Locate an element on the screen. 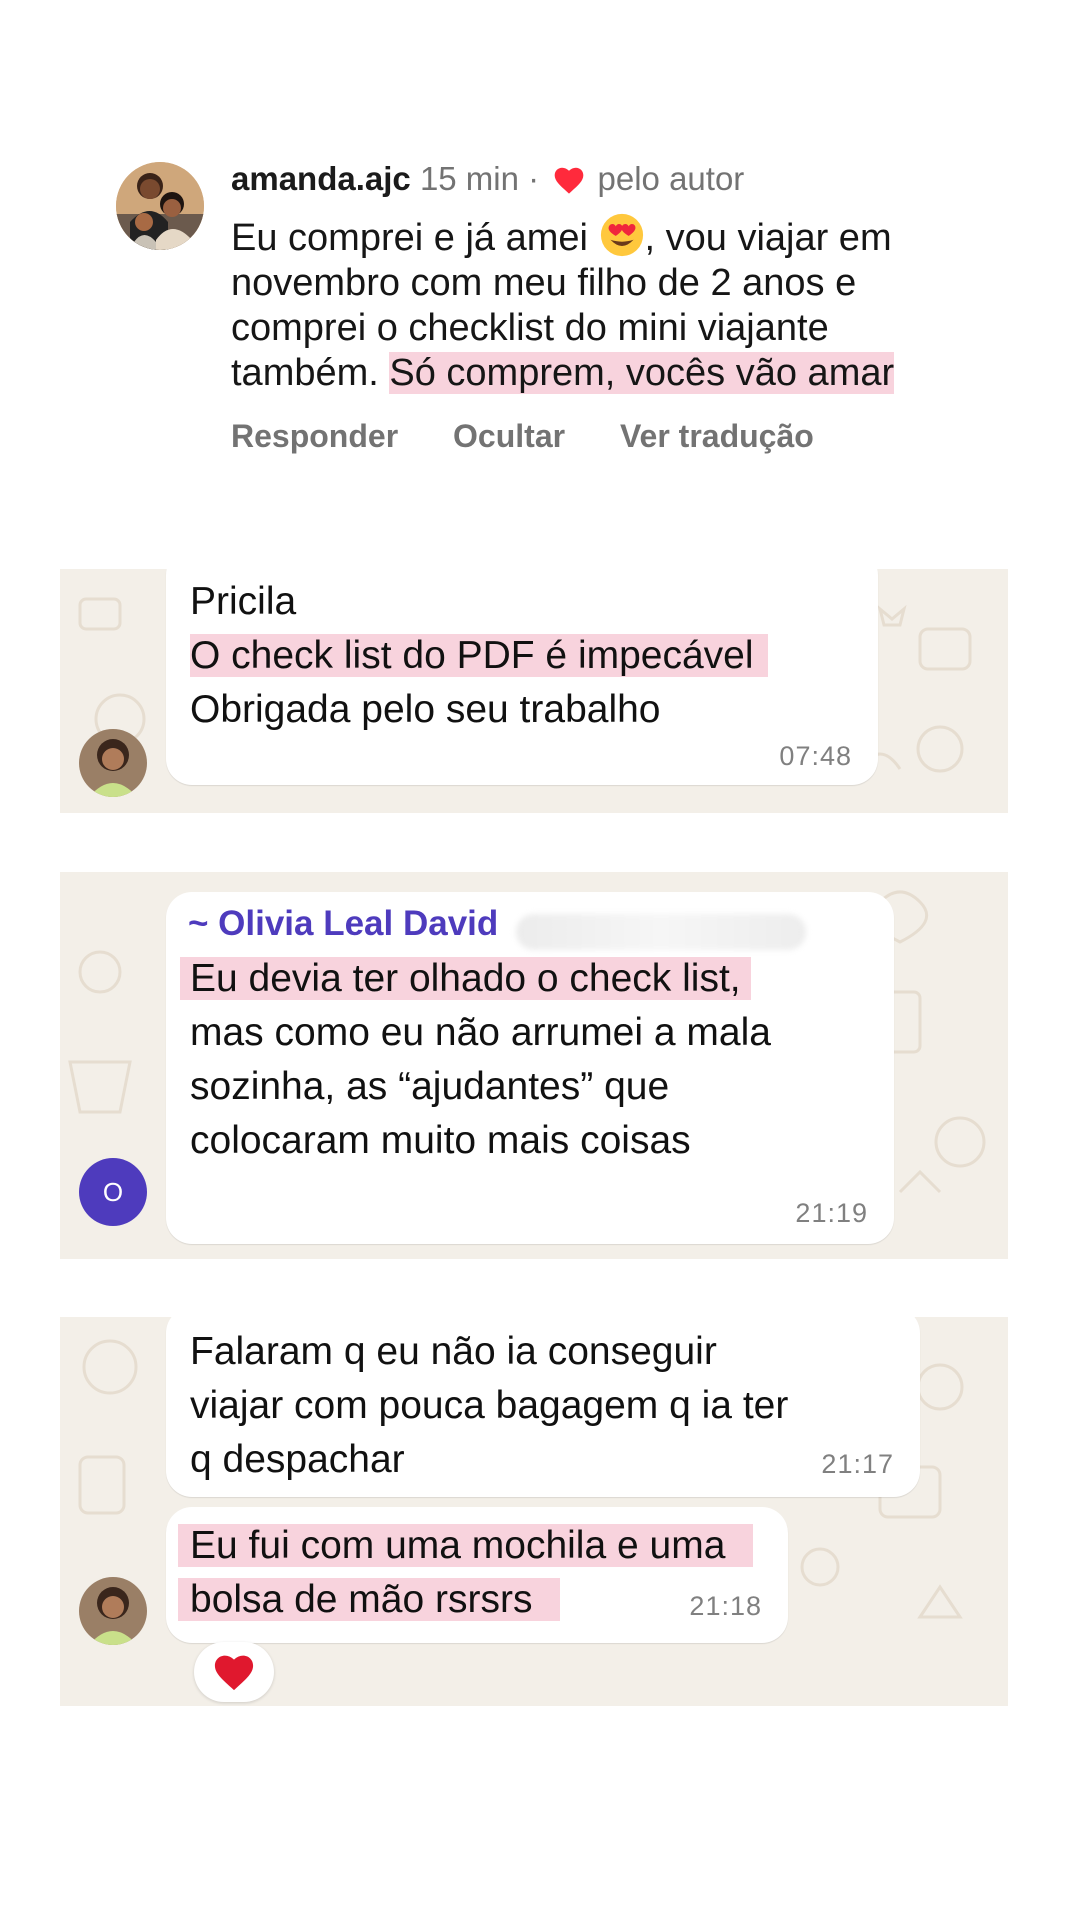  message-time: 07:48 is located at coordinates (815, 756).